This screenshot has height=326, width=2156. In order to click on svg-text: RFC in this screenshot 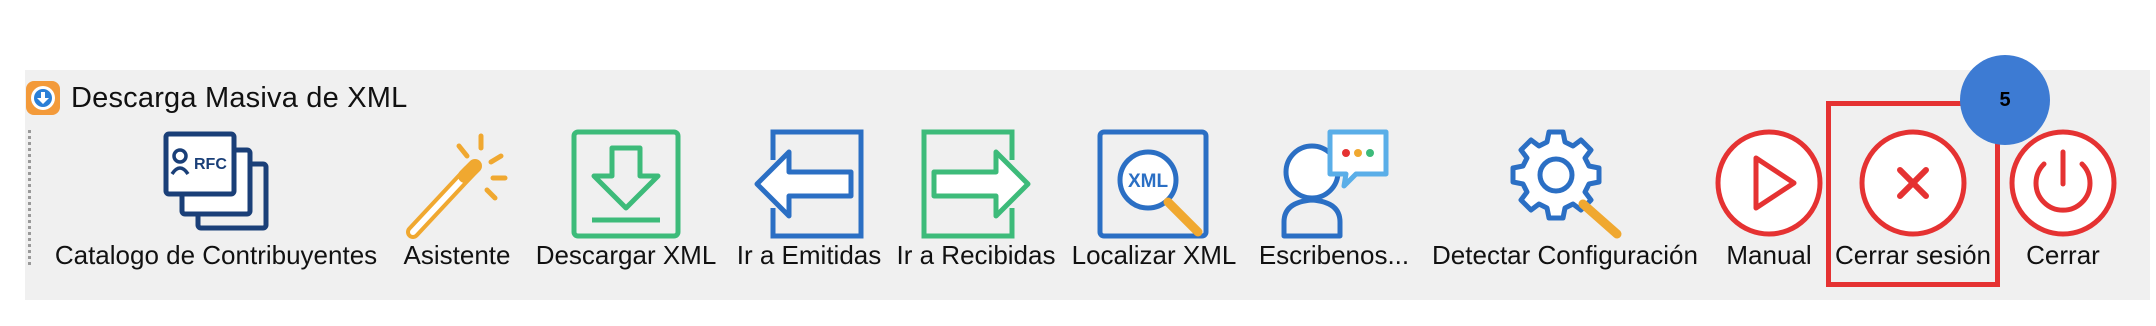, I will do `click(210, 164)`.